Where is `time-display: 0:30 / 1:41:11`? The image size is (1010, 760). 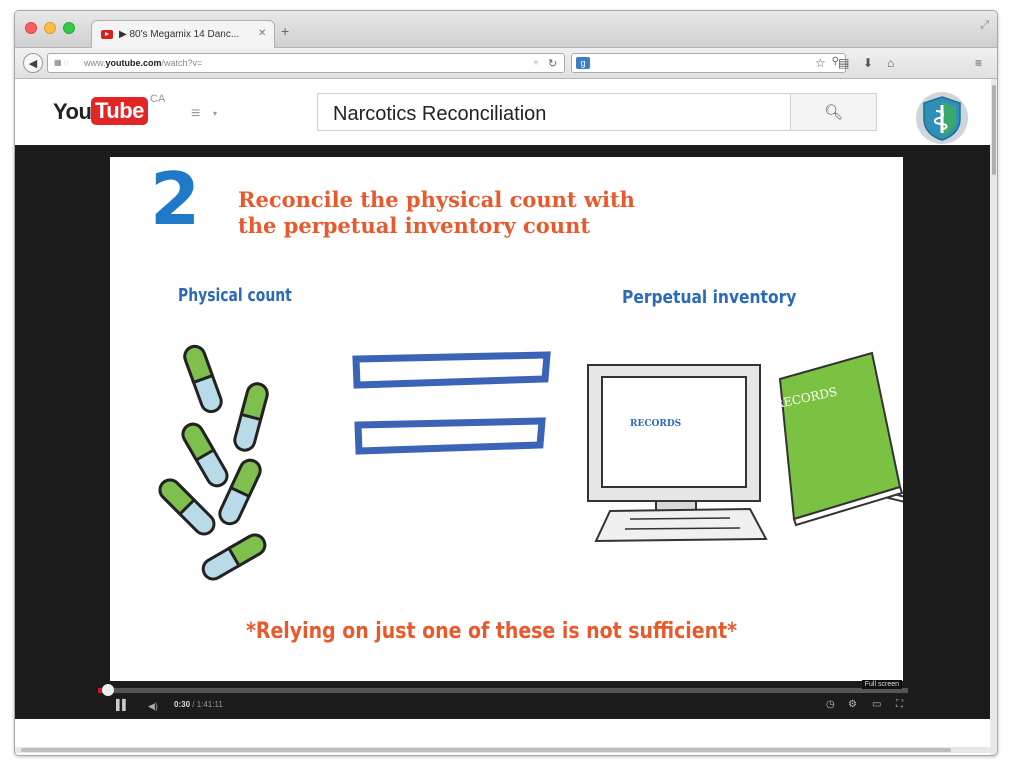
time-display: 0:30 / 1:41:11 is located at coordinates (198, 704).